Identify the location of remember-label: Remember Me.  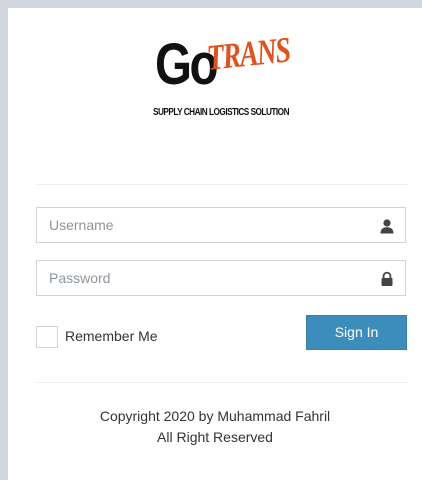
(111, 336).